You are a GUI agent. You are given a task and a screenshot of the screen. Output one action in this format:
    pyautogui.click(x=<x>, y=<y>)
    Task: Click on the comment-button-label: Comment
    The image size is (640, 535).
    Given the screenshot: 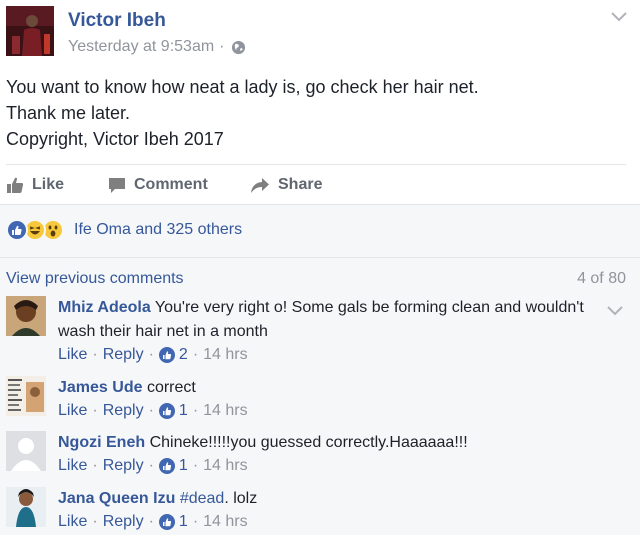 What is the action you would take?
    pyautogui.click(x=171, y=184)
    